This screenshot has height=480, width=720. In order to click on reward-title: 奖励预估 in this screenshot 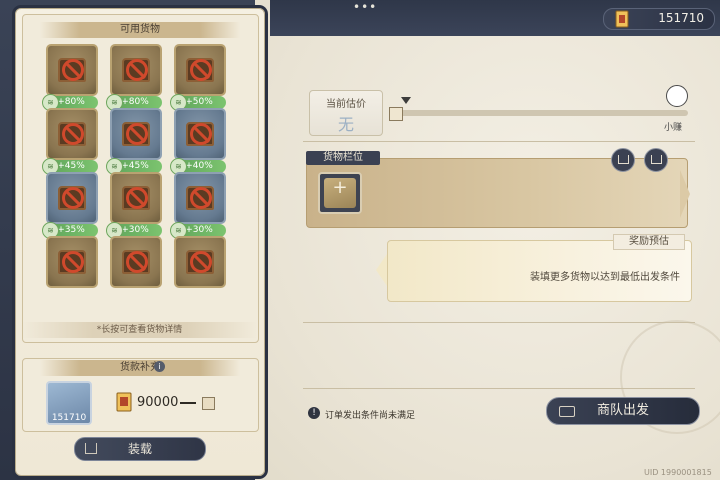, I will do `click(649, 242)`.